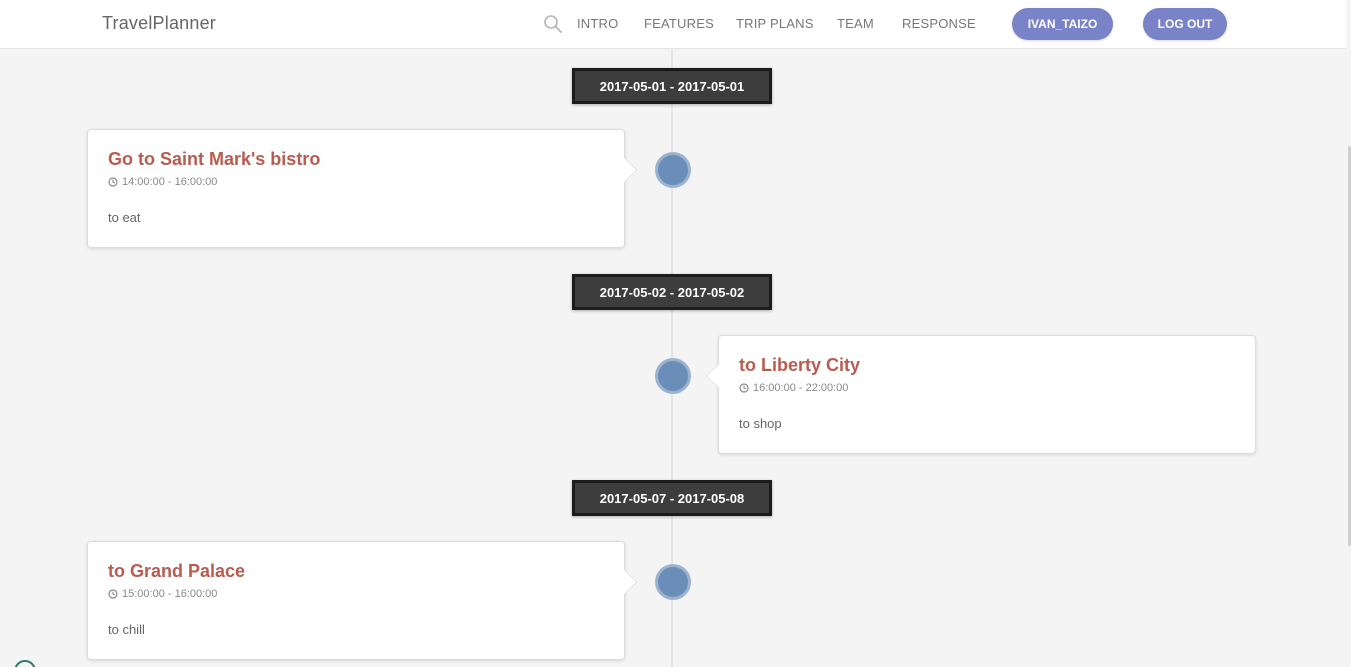 This screenshot has width=1351, height=667. Describe the element at coordinates (597, 23) in the screenshot. I see `nav-link-intro: INTRO` at that location.